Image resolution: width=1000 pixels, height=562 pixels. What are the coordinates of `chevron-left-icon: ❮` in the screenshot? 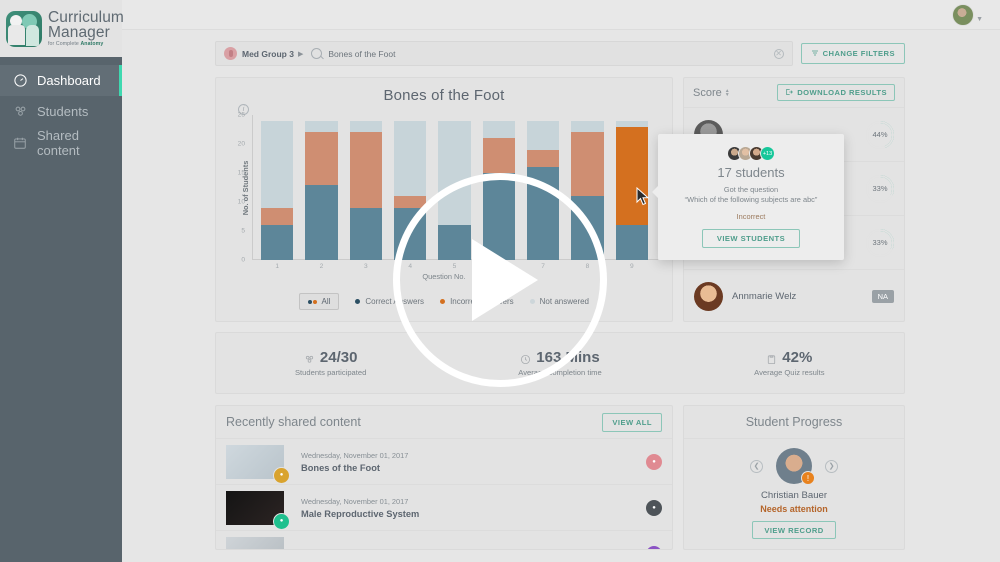 It's located at (756, 466).